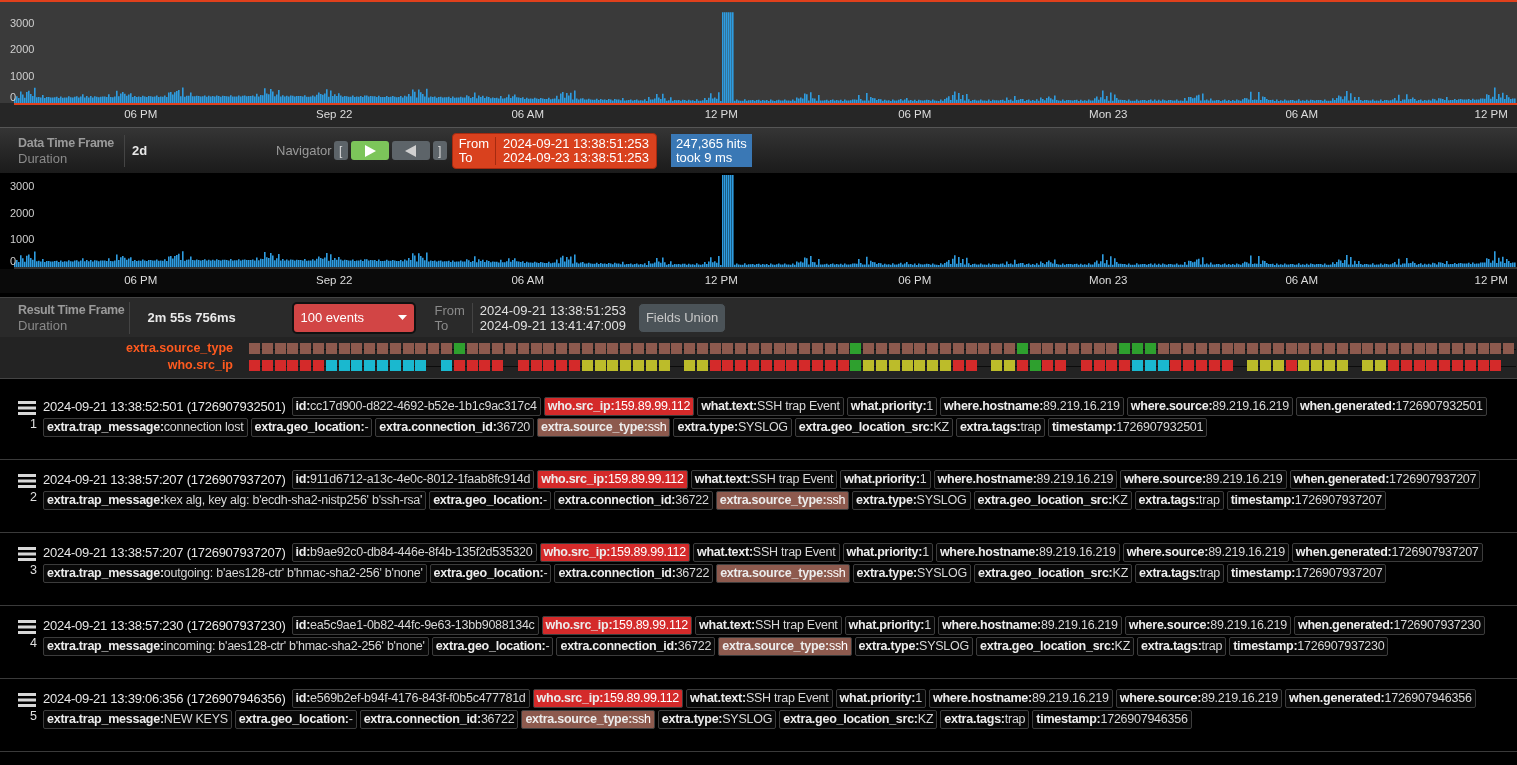 The height and width of the screenshot is (765, 1517). What do you see at coordinates (1380, 698) in the screenshot?
I see `event-field: when.generated:1726907946356` at bounding box center [1380, 698].